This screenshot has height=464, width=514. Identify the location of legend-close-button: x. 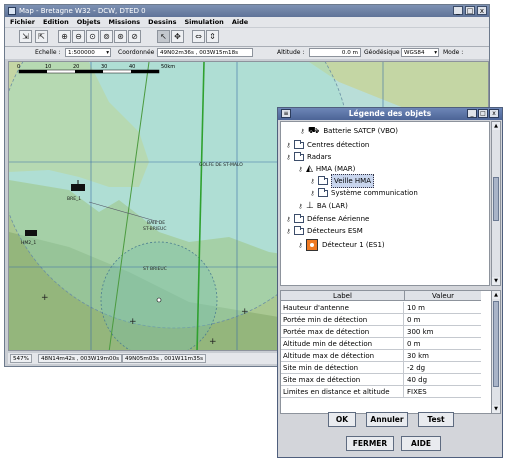
(494, 113).